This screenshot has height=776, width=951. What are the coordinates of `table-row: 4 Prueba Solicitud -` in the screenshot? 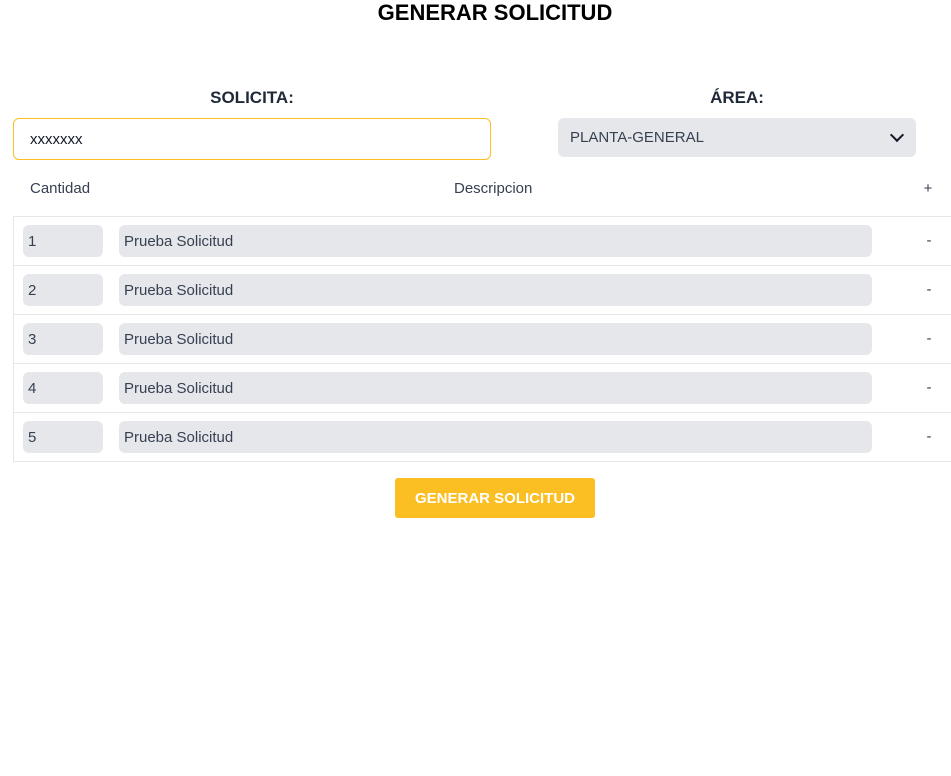 It's located at (482, 387).